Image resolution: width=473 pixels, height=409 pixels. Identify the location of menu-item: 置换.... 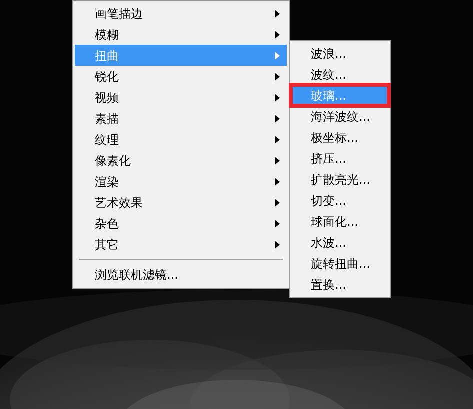
(340, 284).